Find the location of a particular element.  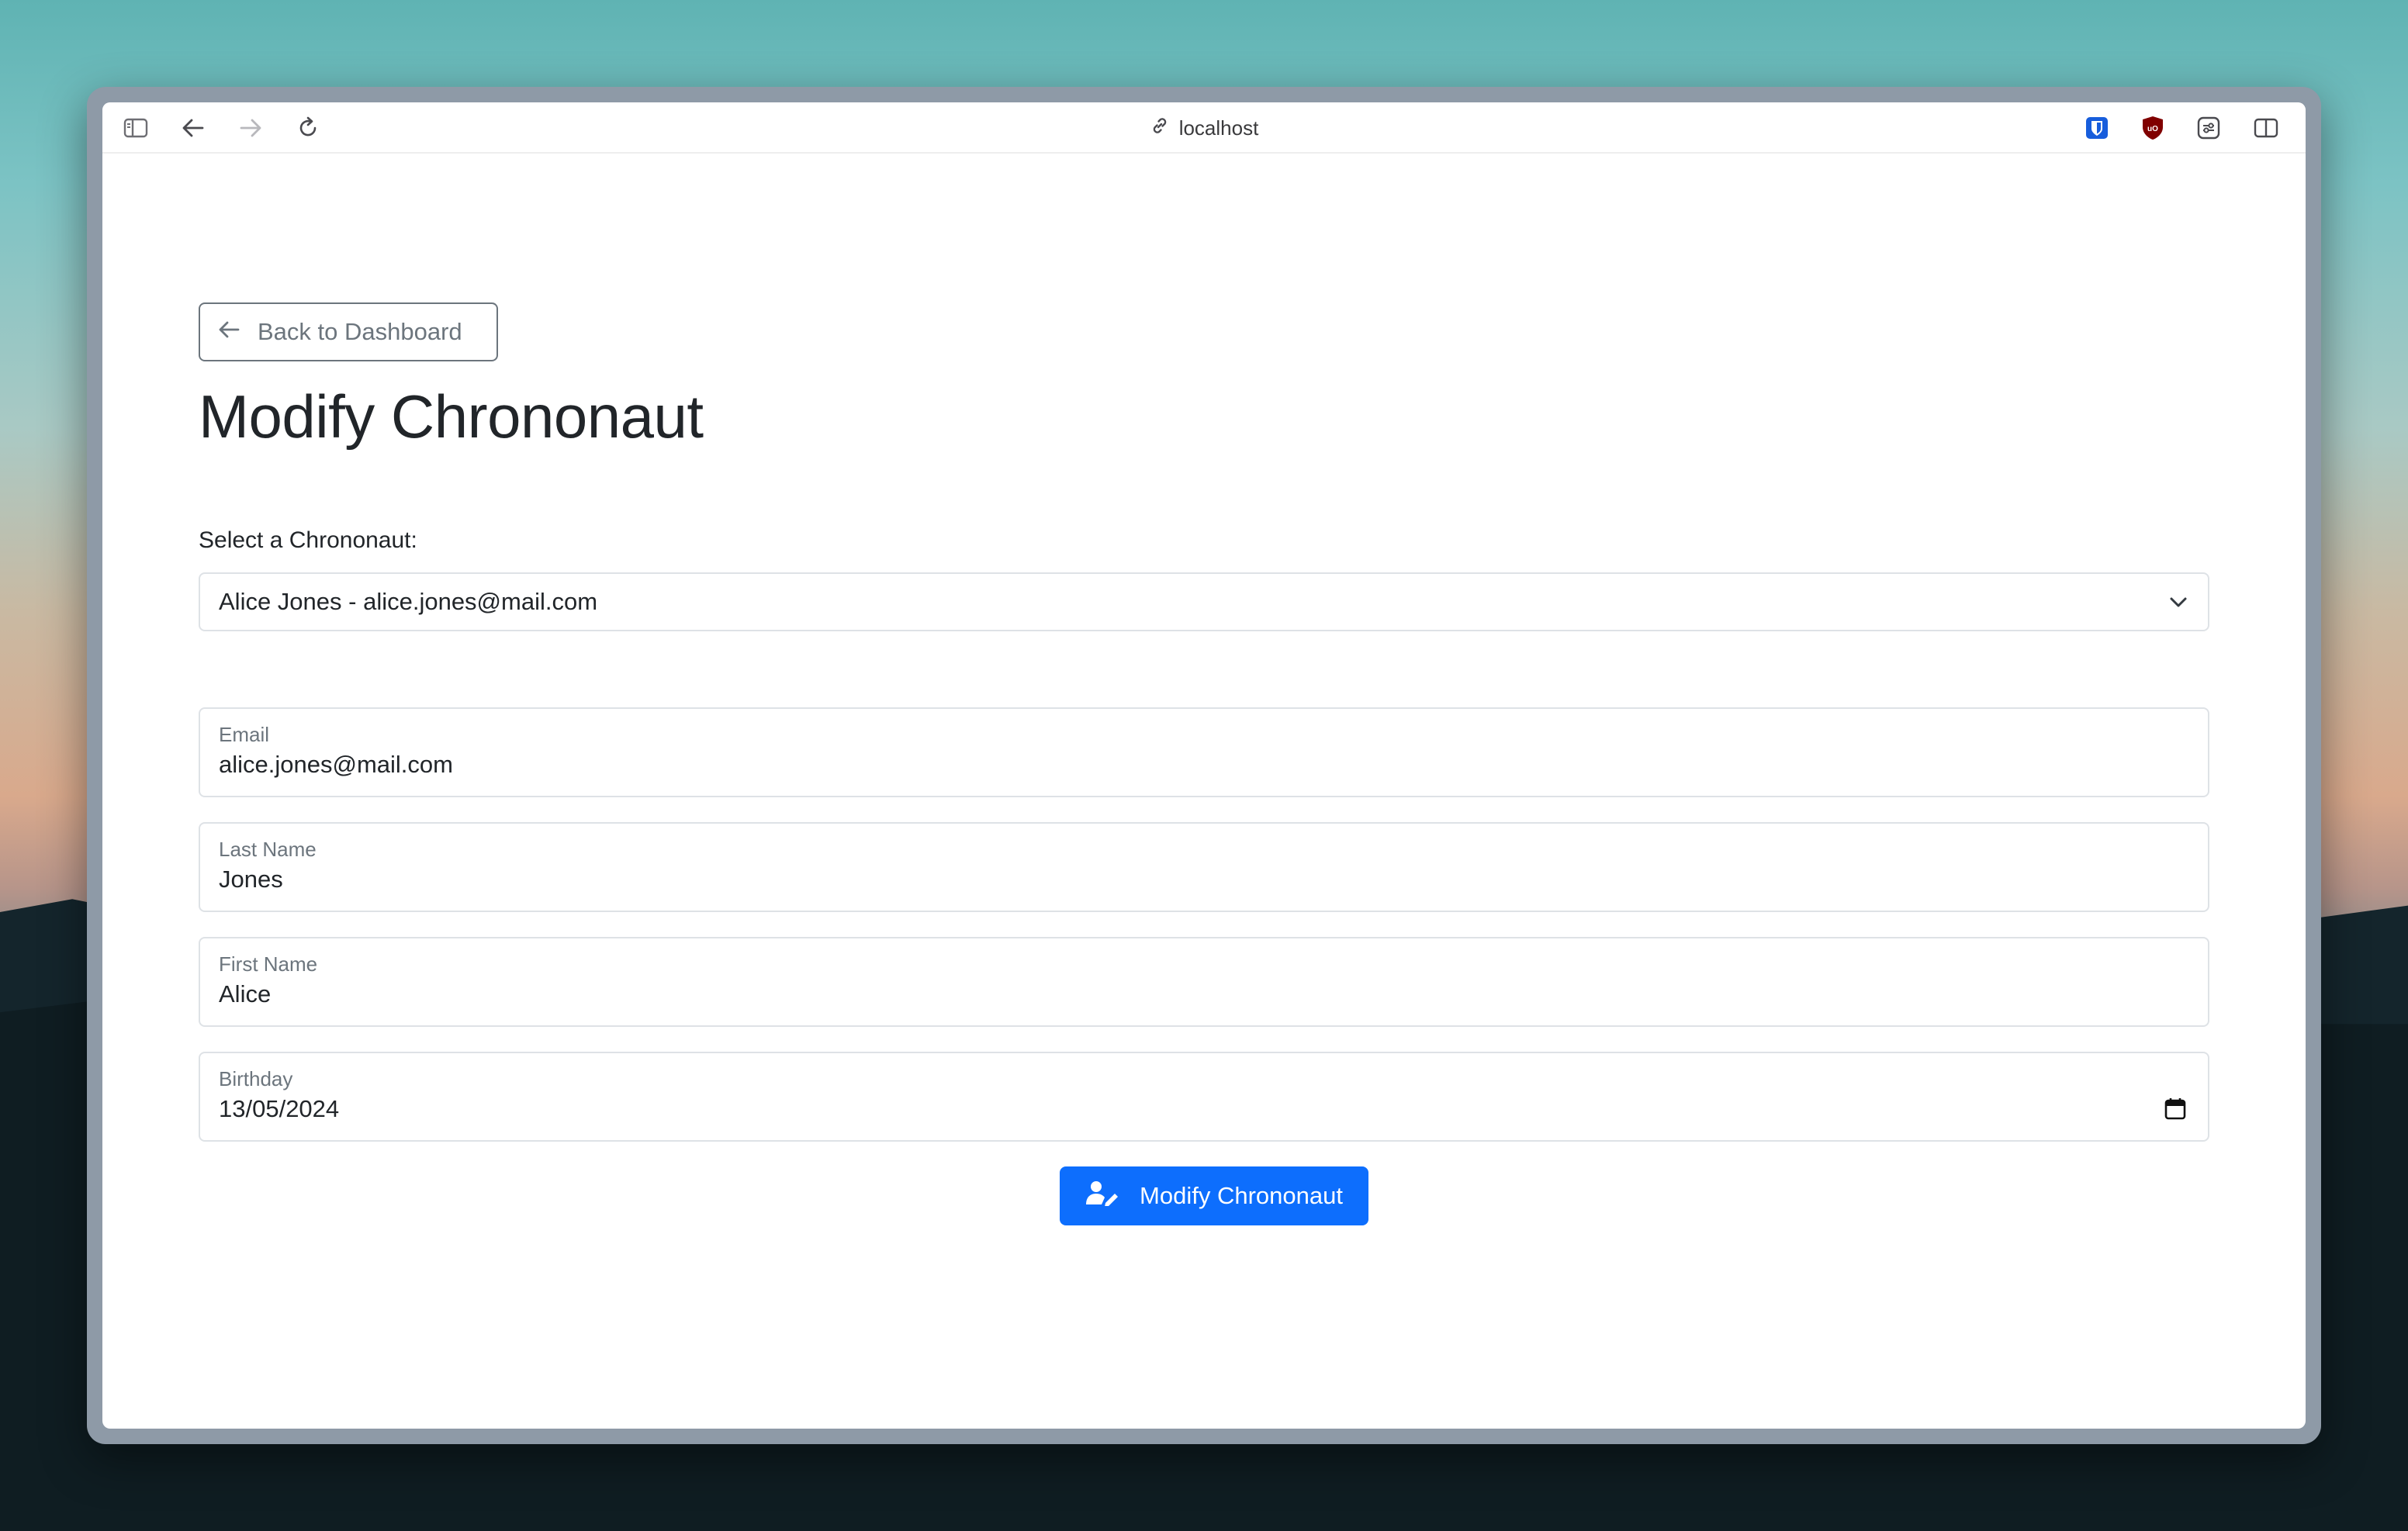

email-label: Email is located at coordinates (245, 734).